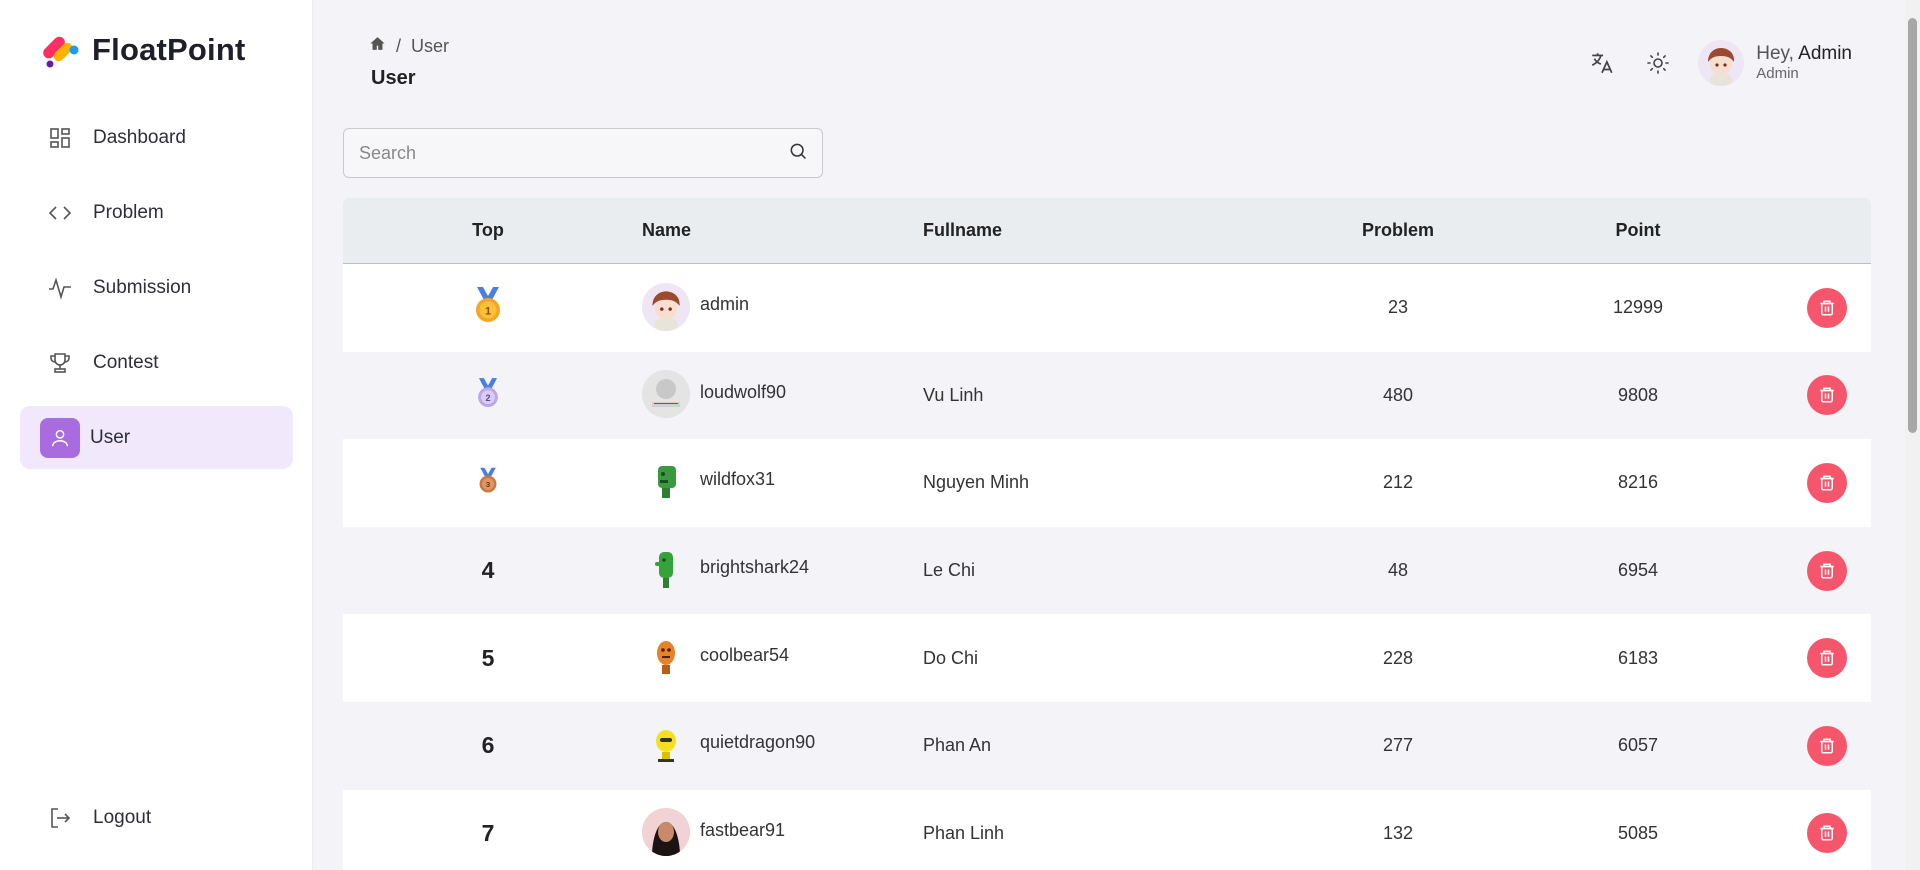  What do you see at coordinates (724, 304) in the screenshot?
I see `username-link: admin` at bounding box center [724, 304].